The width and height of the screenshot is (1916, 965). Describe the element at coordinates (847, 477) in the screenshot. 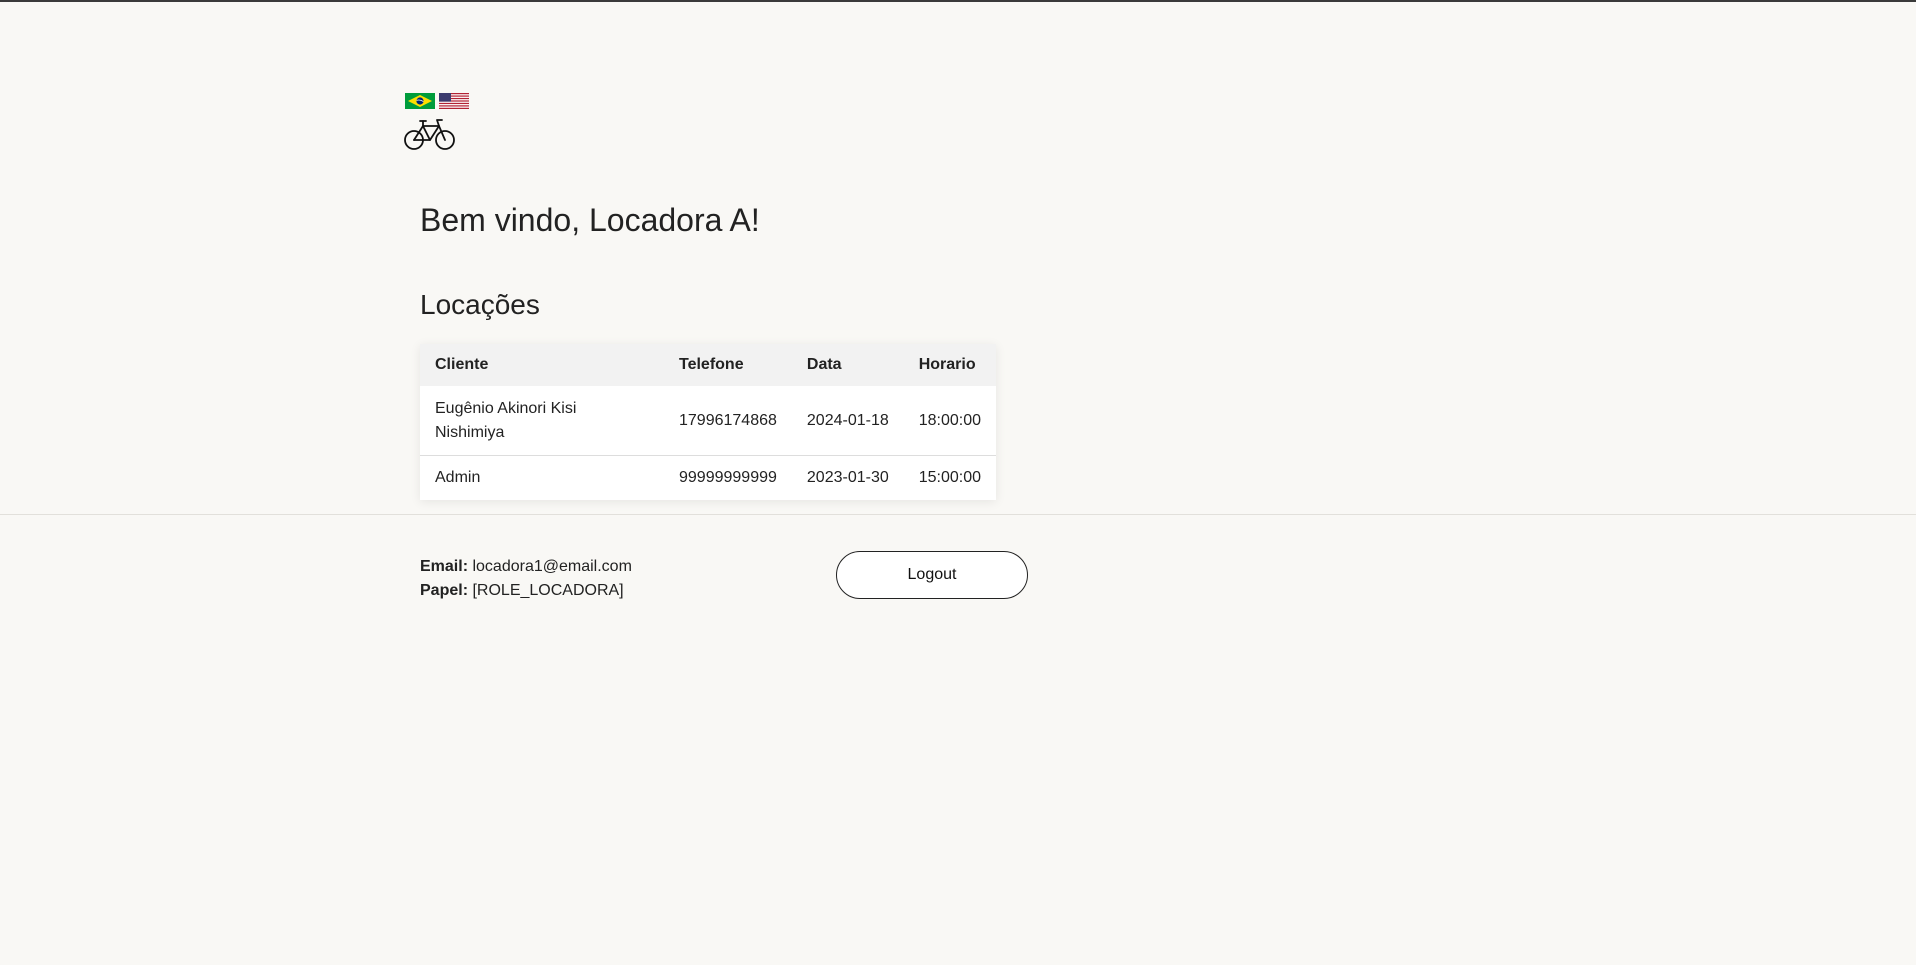

I see `cell-date: 2023-01-30` at that location.